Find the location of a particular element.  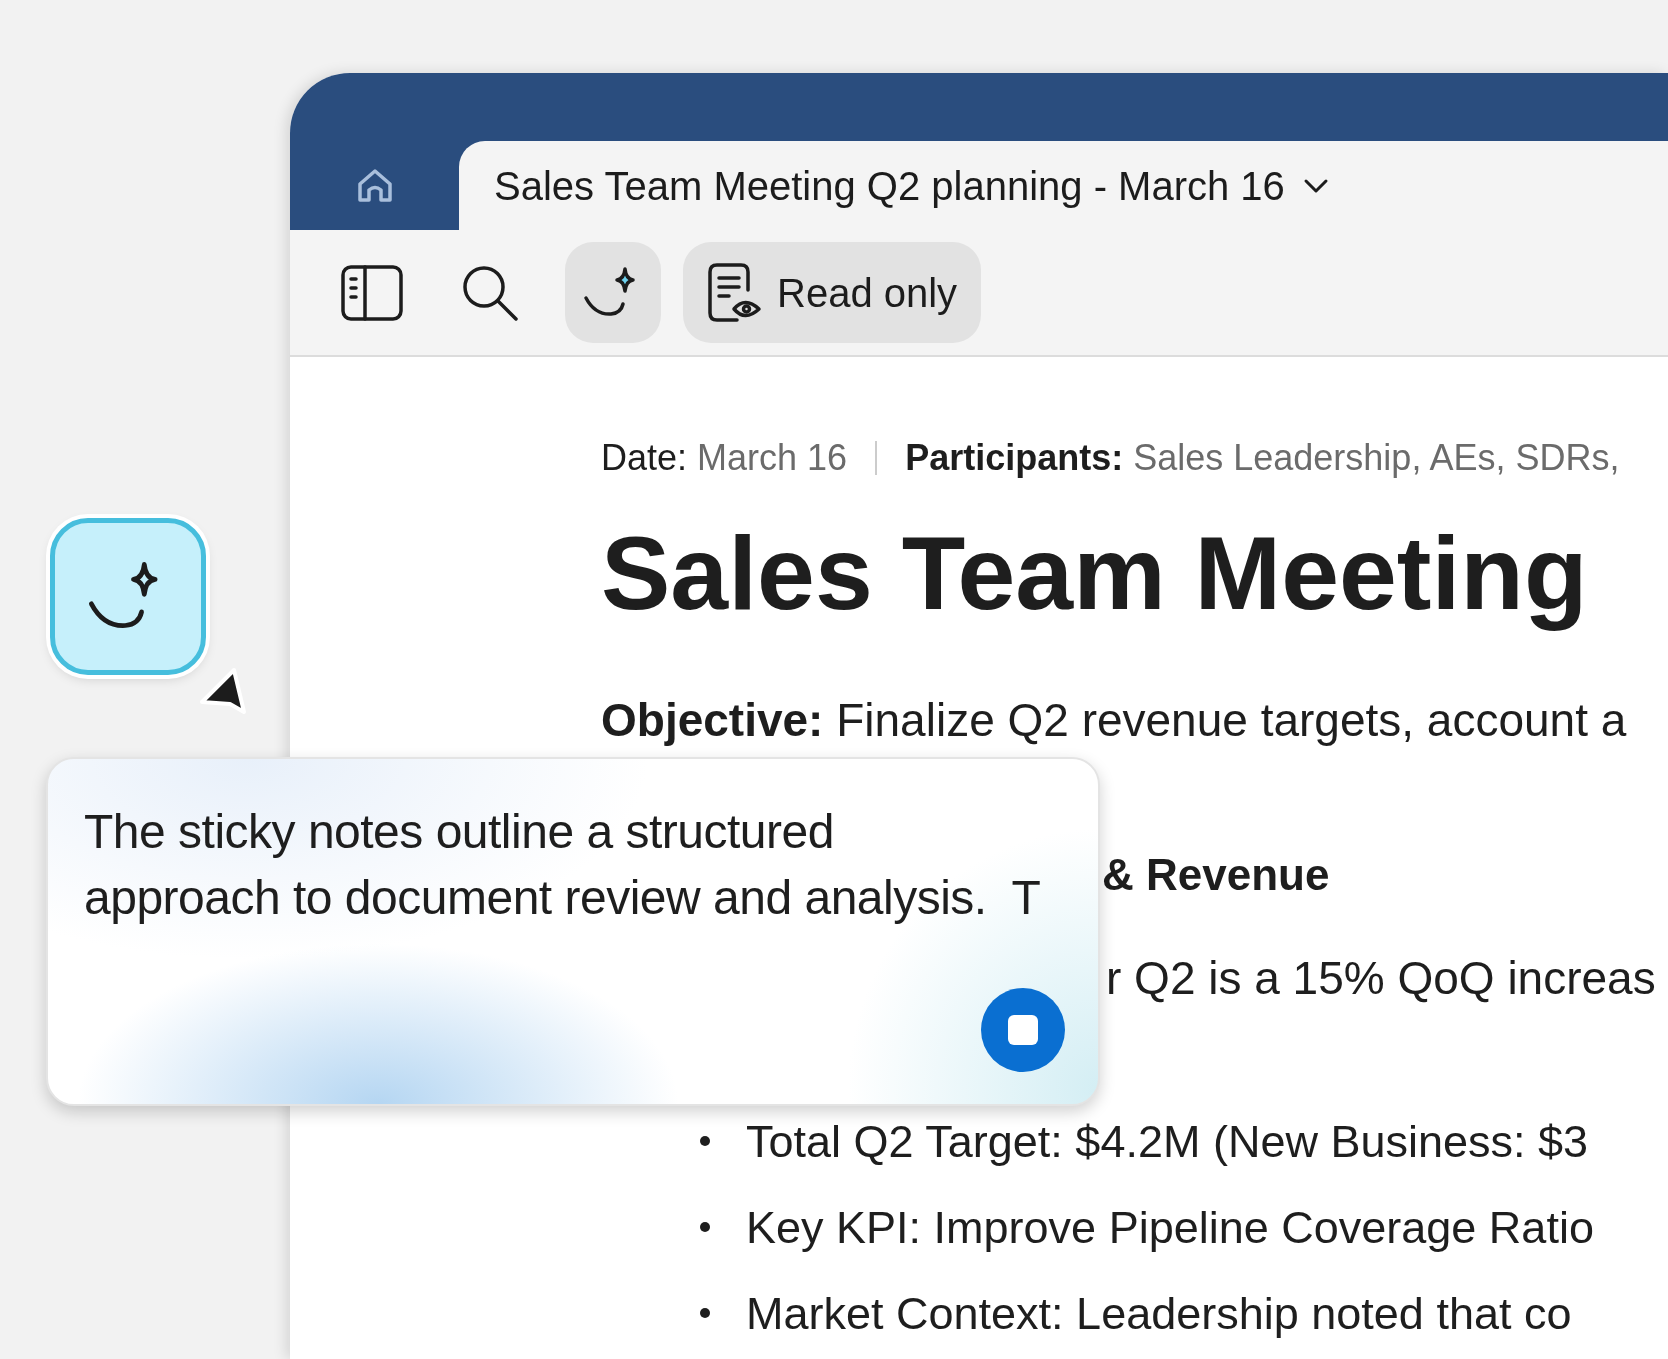

sidebar-icon is located at coordinates (372, 292).